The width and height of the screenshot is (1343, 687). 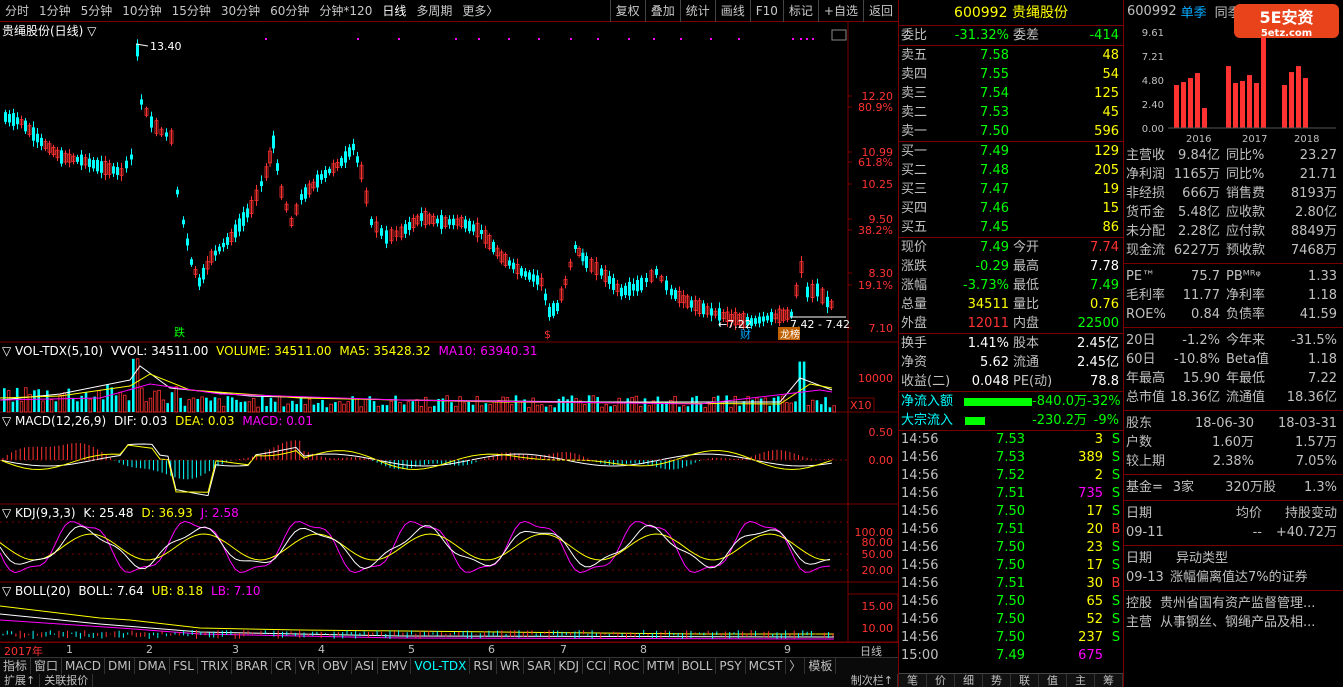 What do you see at coordinates (47, 666) in the screenshot?
I see `indicator-tab-1: 窗口` at bounding box center [47, 666].